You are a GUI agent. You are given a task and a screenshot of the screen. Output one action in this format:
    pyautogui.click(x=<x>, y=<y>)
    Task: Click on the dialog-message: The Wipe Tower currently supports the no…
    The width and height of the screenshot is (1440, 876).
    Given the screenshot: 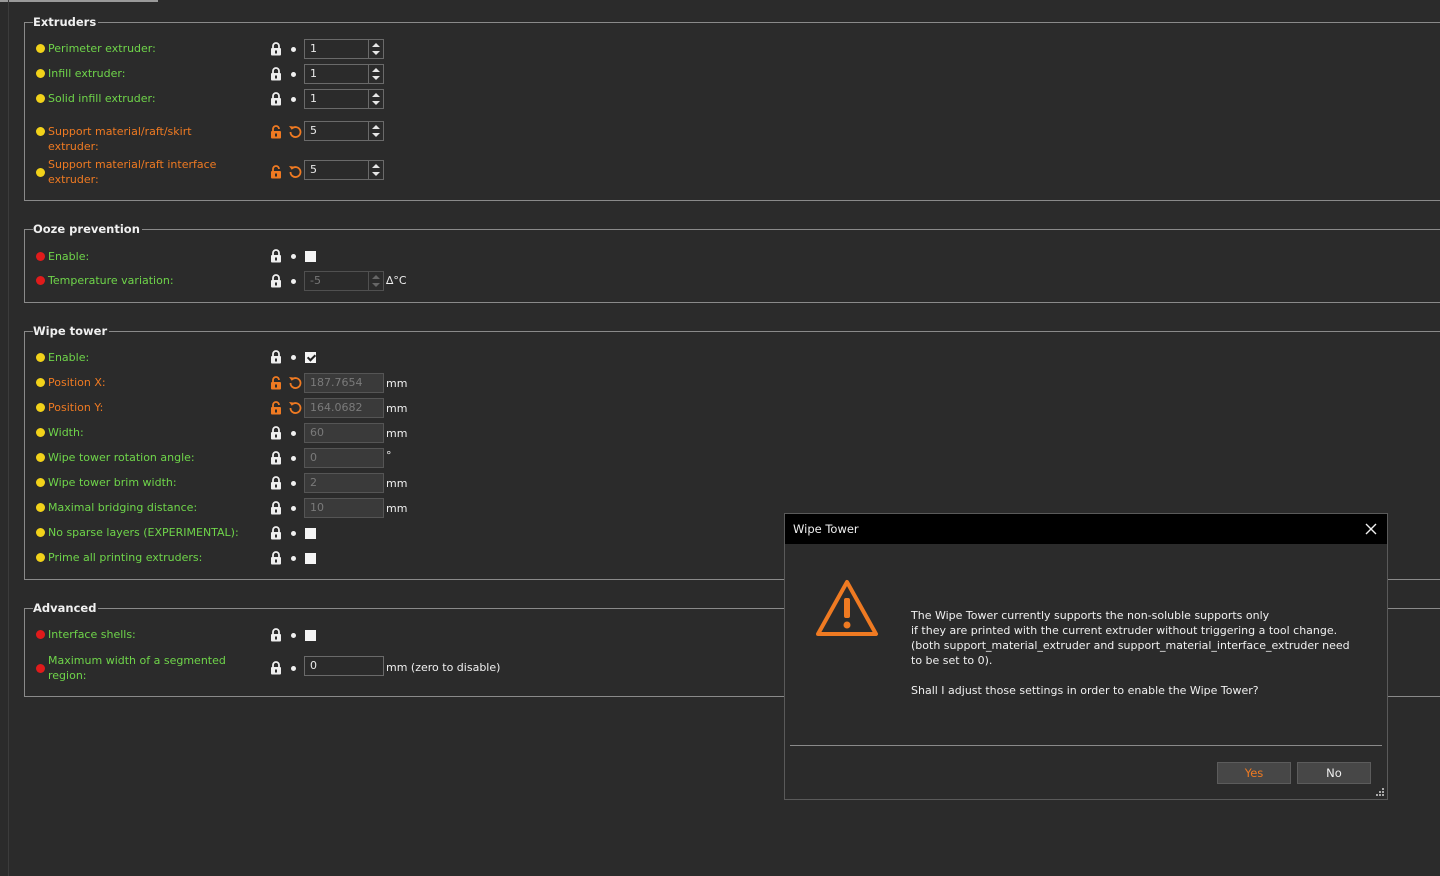 What is the action you would take?
    pyautogui.click(x=1131, y=653)
    